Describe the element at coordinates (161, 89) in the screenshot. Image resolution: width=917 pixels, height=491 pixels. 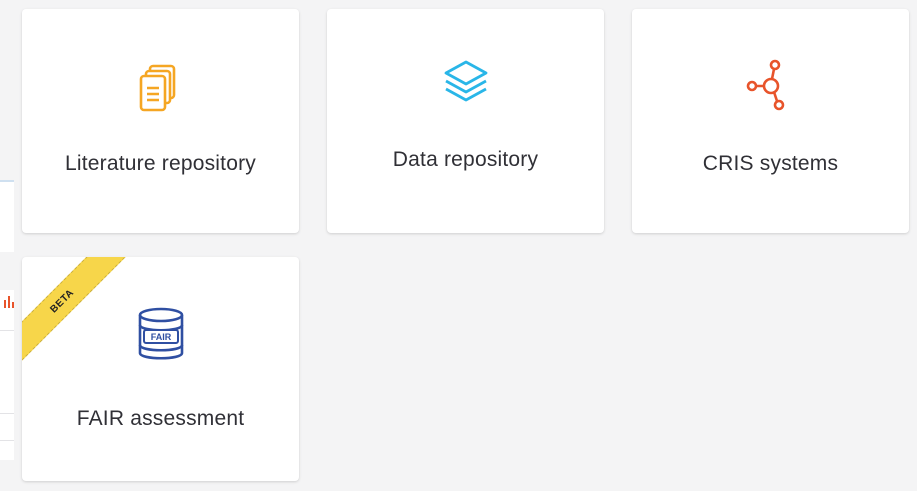
I see `documents-icon` at that location.